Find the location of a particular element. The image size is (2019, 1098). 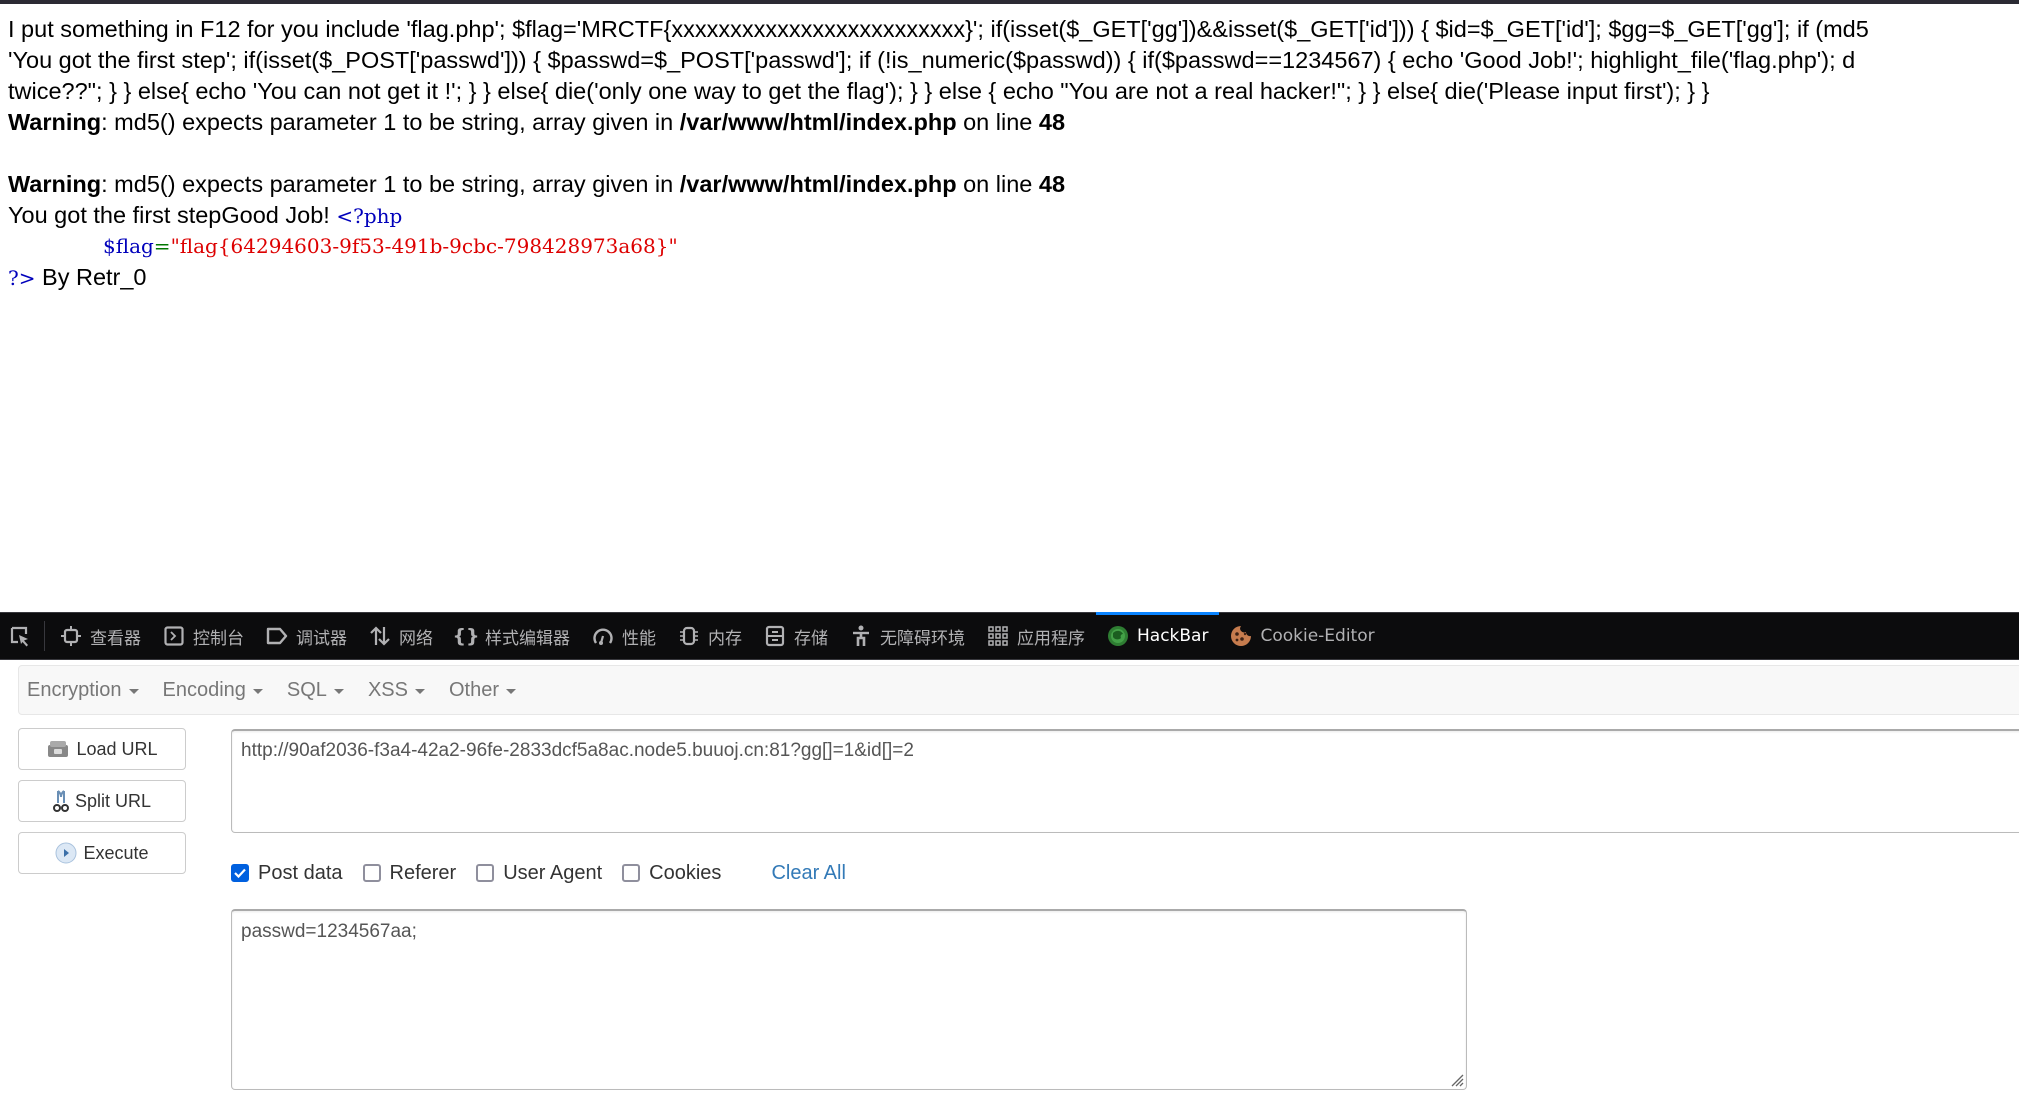

browser-top-border is located at coordinates (1009, 2).